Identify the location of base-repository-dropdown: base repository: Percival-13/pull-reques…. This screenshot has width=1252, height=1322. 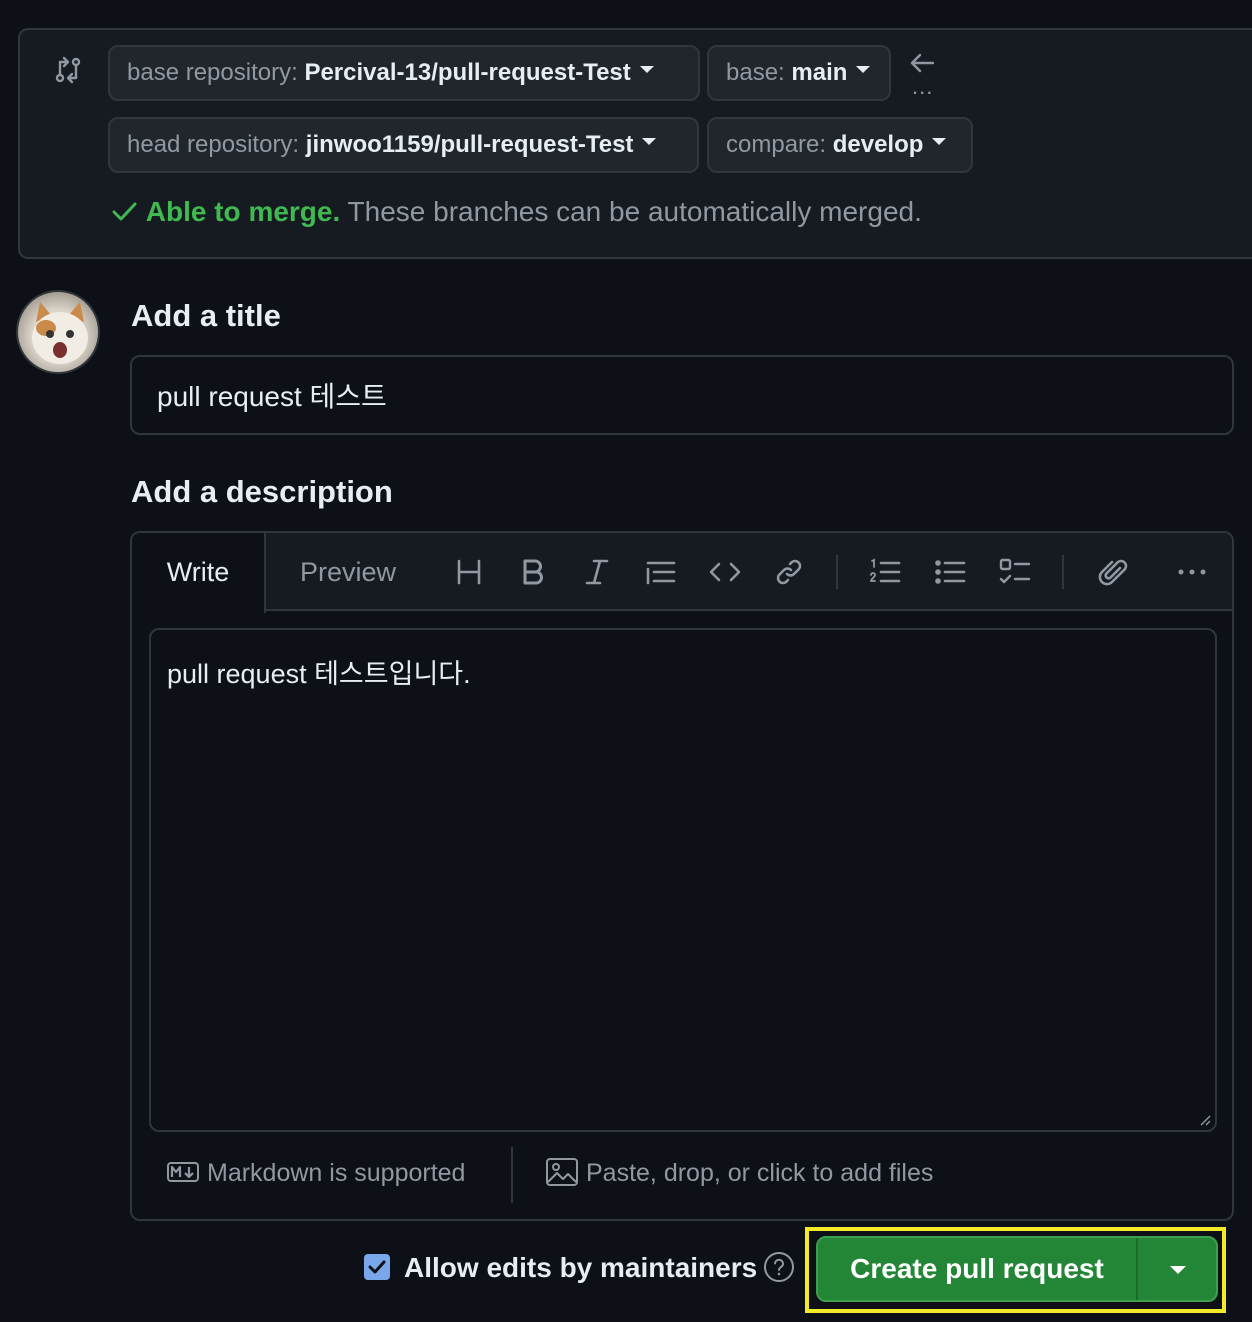
(404, 73).